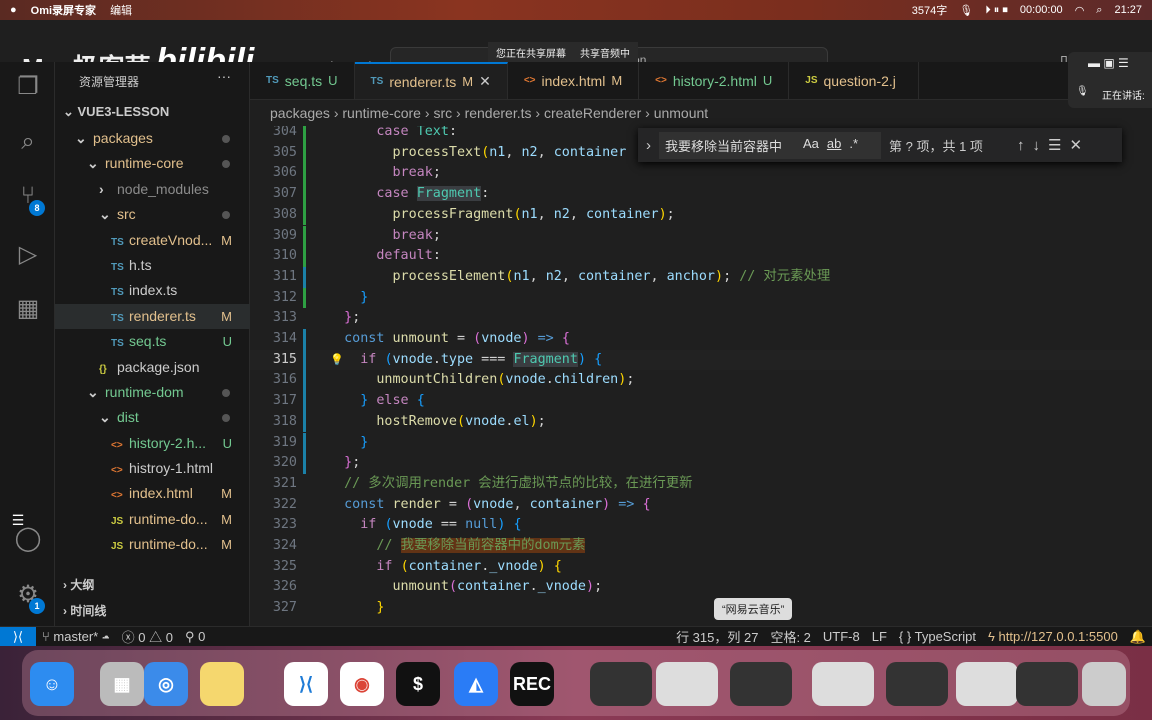 This screenshot has width=1152, height=720. I want to click on previous-match-icon: ↑, so click(1021, 145).